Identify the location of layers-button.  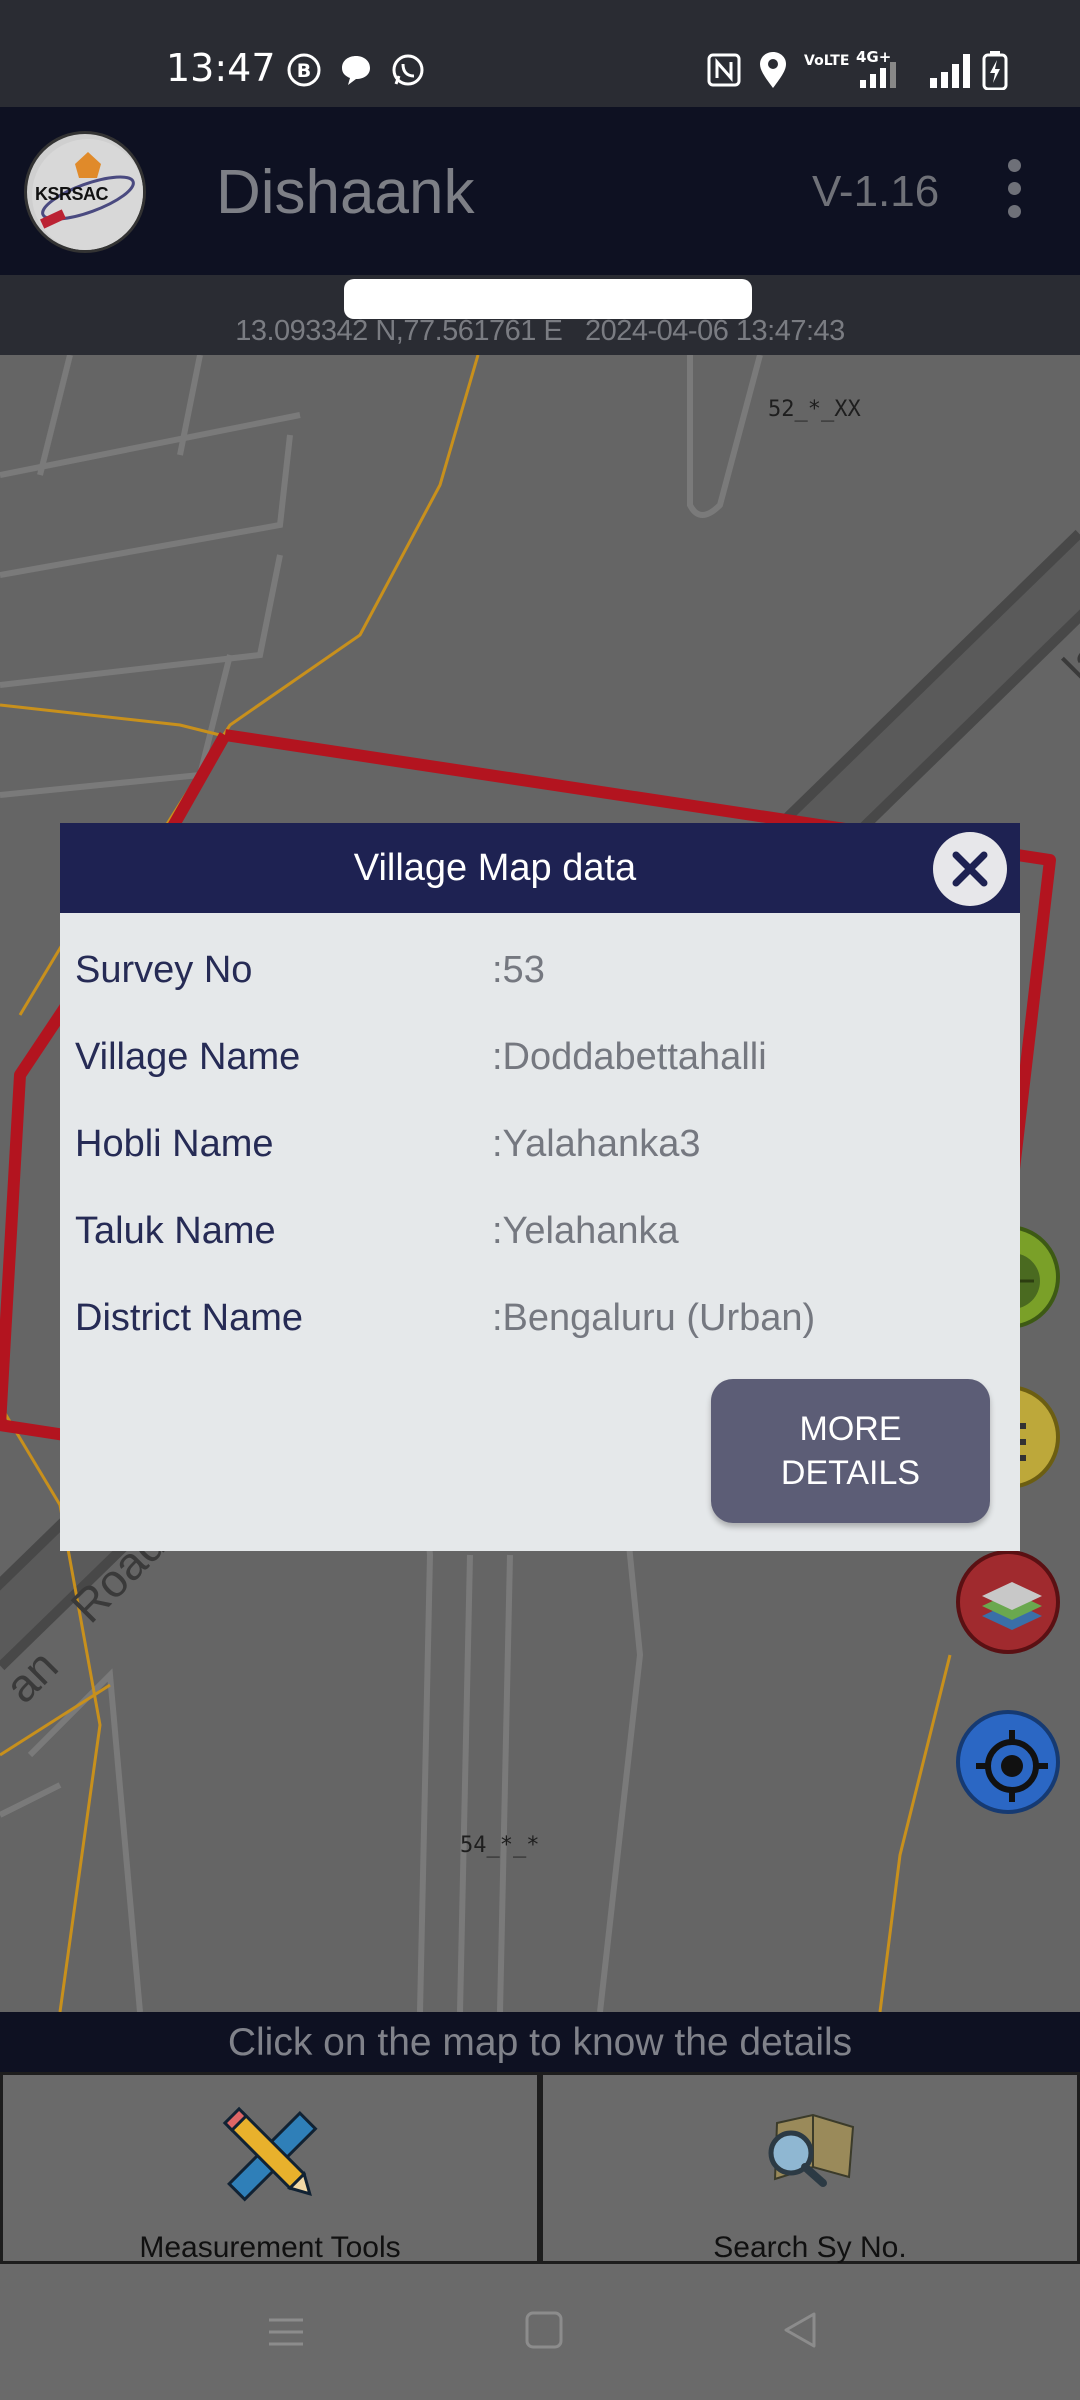
(1008, 1602).